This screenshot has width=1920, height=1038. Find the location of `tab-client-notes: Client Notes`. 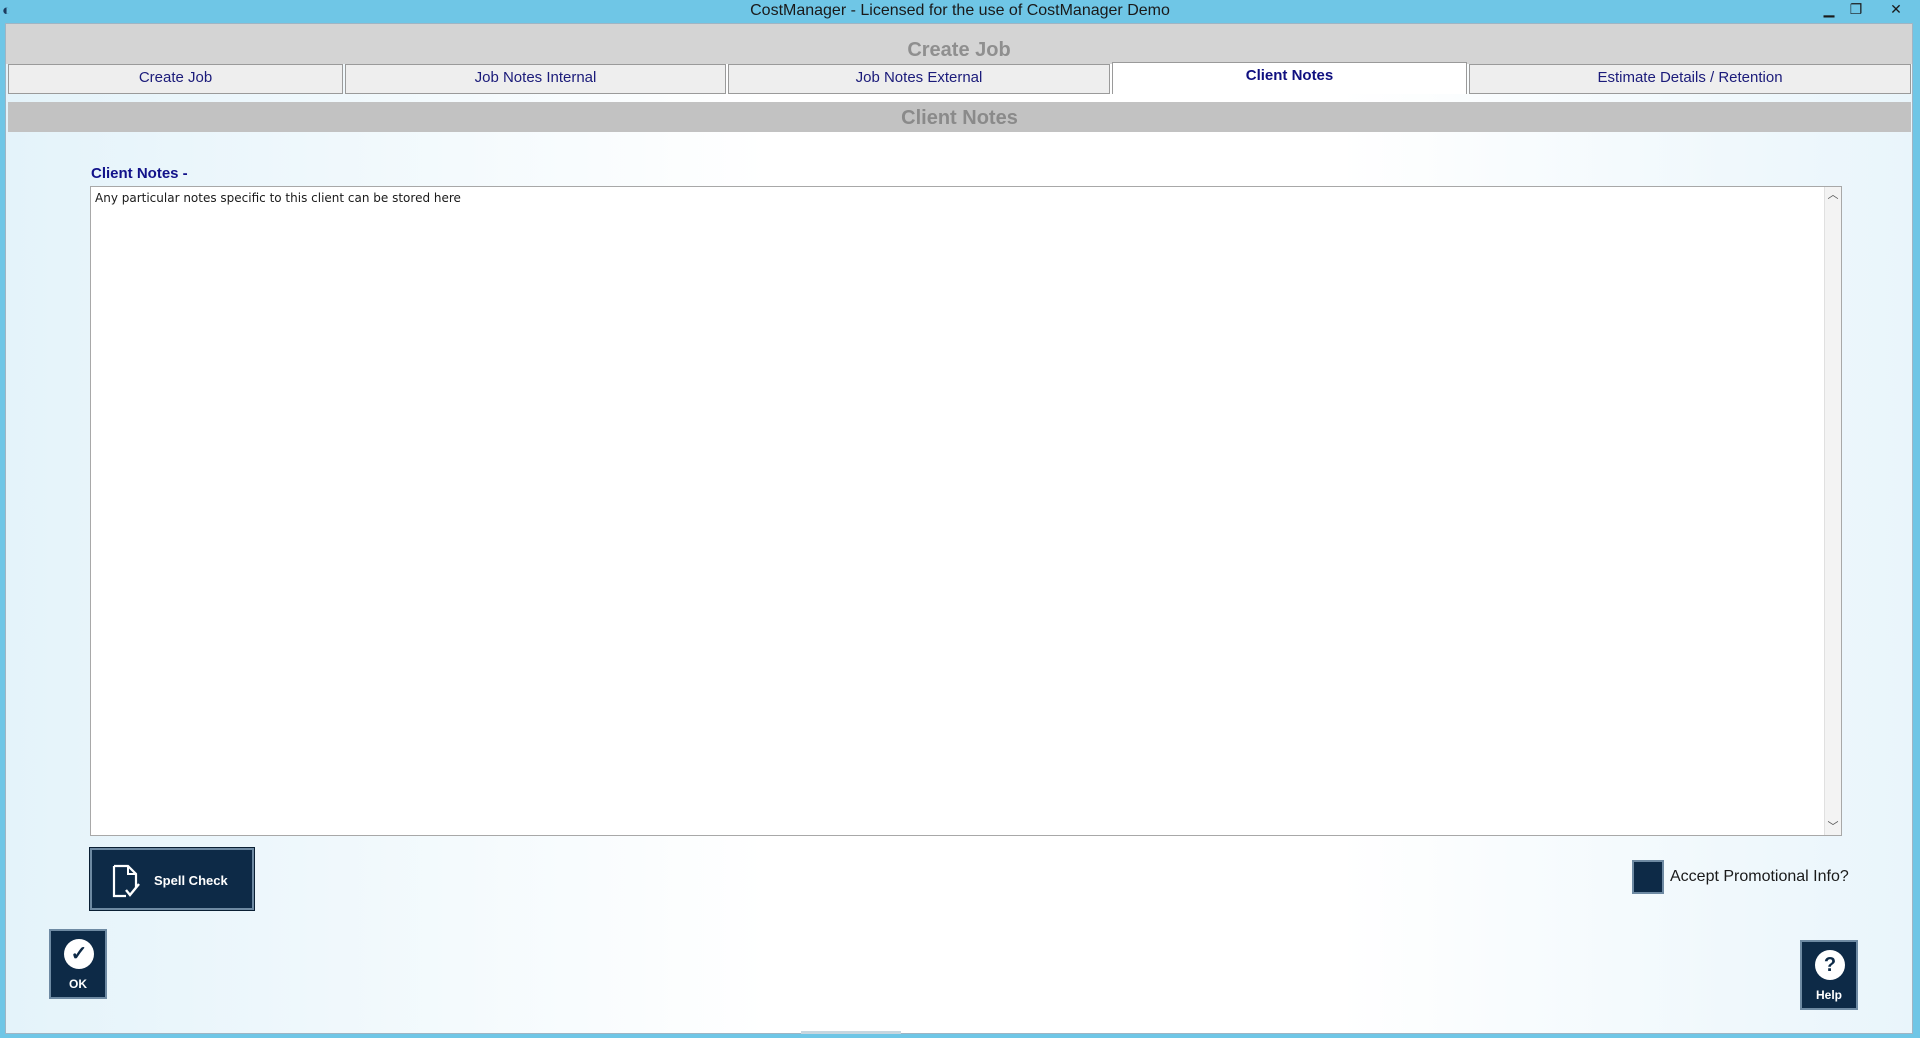

tab-client-notes: Client Notes is located at coordinates (1289, 78).